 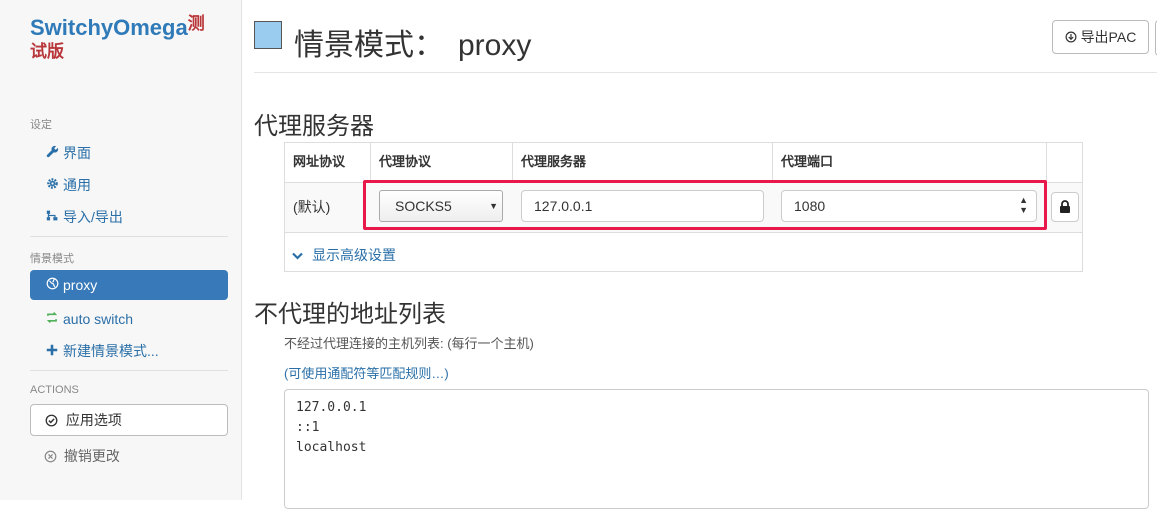 What do you see at coordinates (52, 153) in the screenshot?
I see `wrench-icon` at bounding box center [52, 153].